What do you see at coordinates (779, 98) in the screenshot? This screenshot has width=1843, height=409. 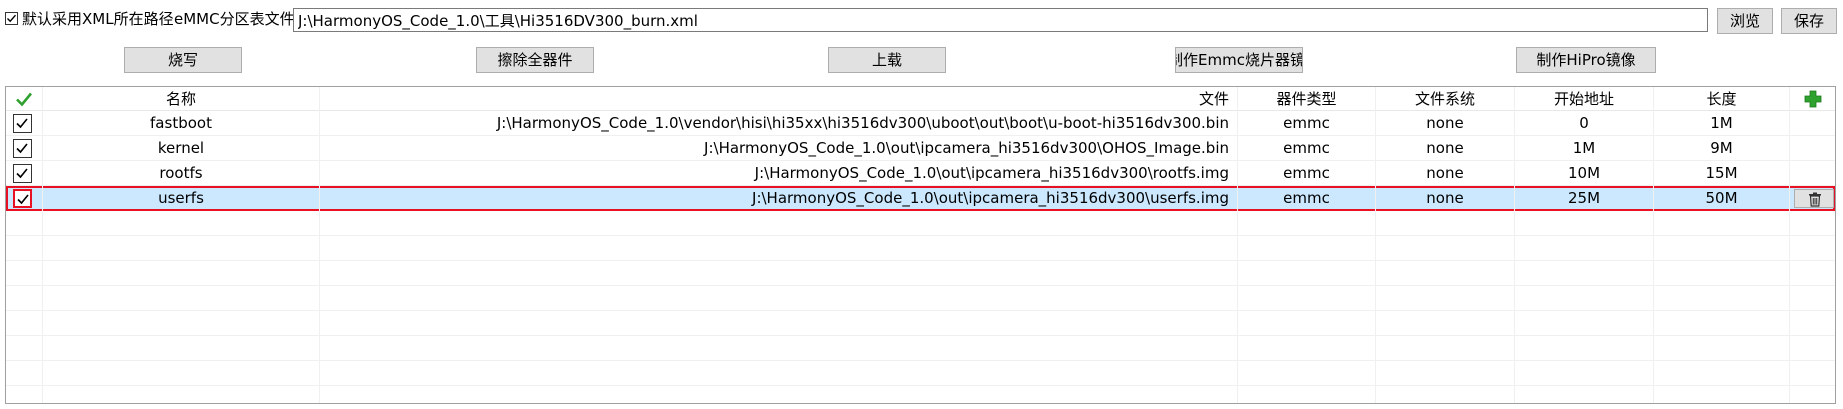 I see `header-file: 文件` at bounding box center [779, 98].